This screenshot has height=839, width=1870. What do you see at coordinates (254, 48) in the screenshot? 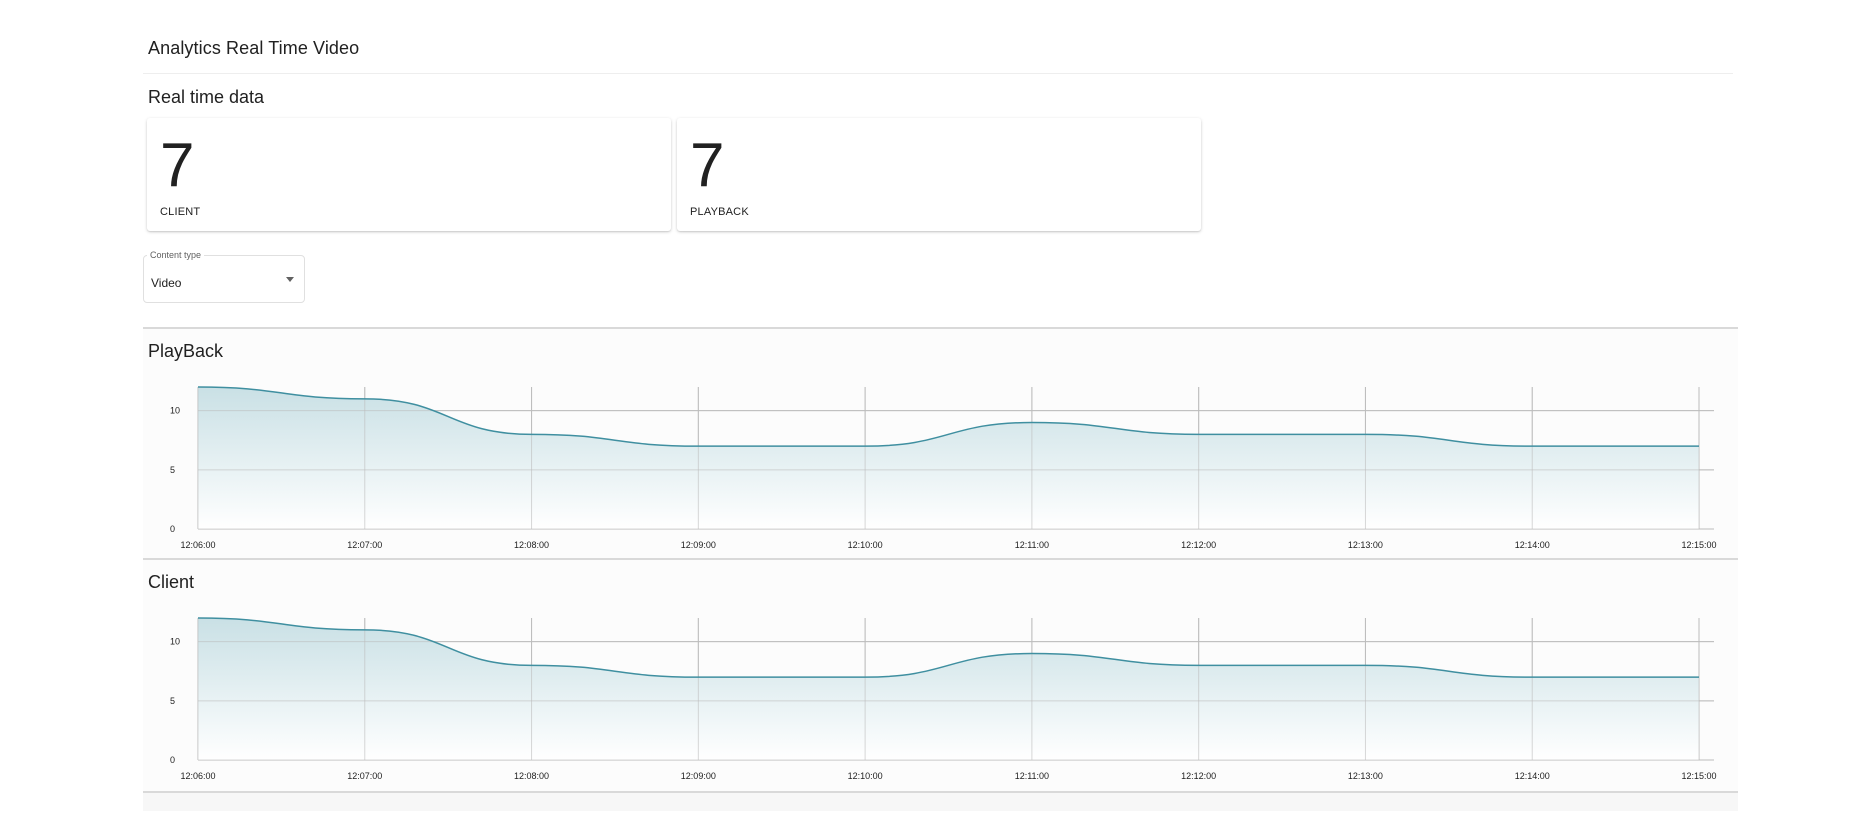
I see `page-title: Analytics Real Time Video` at bounding box center [254, 48].